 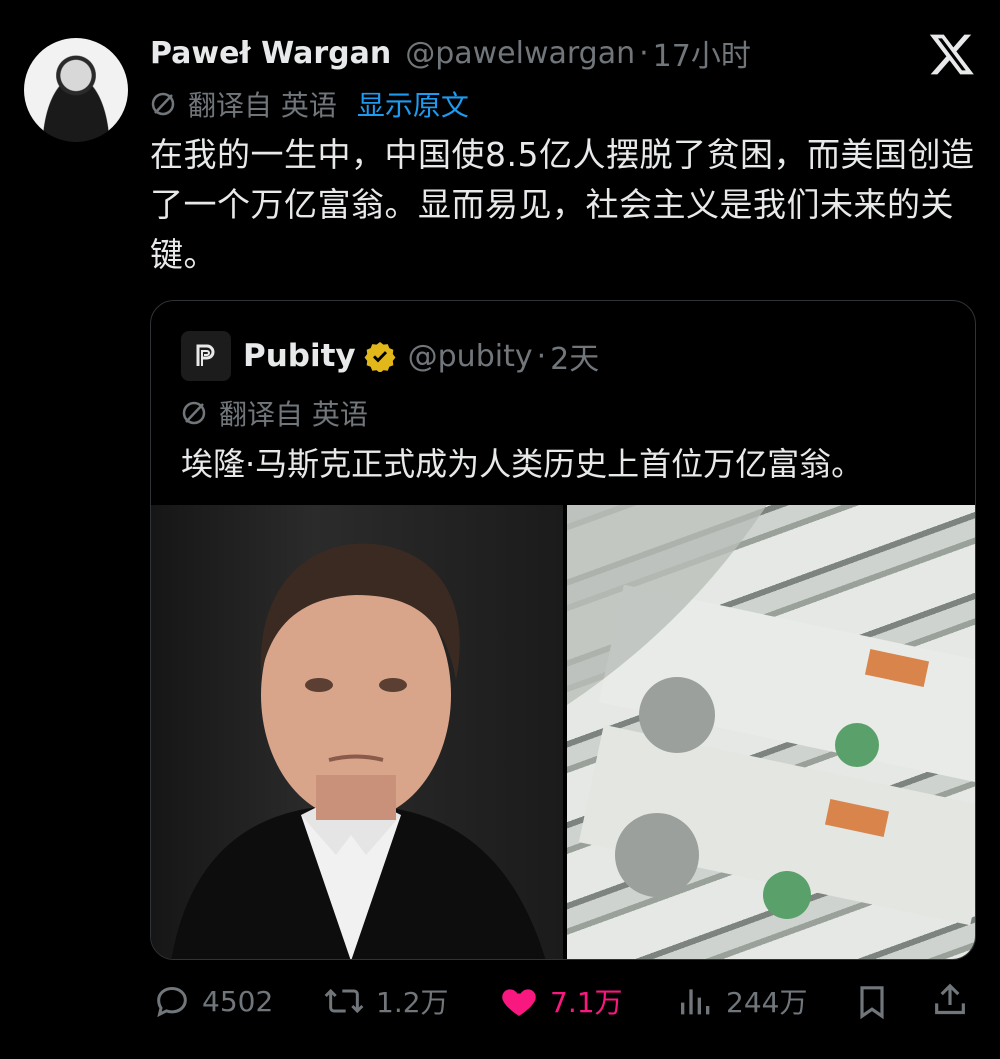 What do you see at coordinates (702, 53) in the screenshot?
I see `tweet-time: 17小时` at bounding box center [702, 53].